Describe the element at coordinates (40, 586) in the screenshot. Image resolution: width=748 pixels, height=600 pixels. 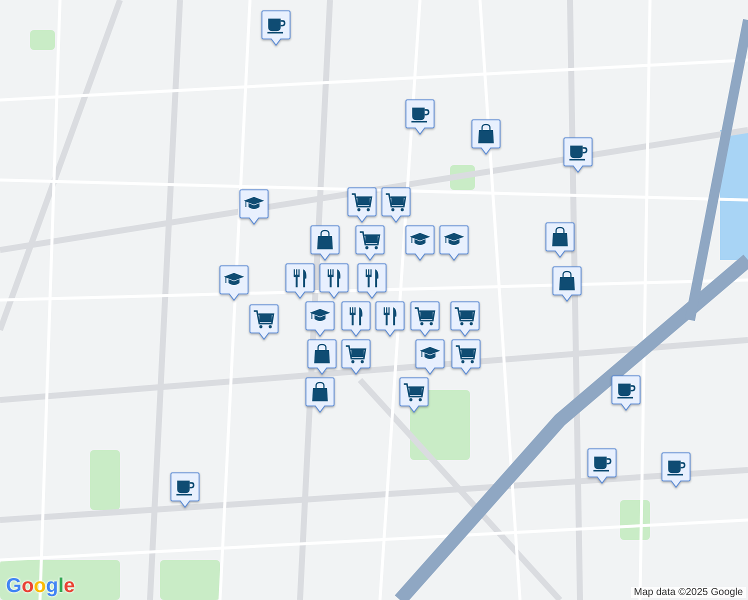
I see `google-logo: Google` at that location.